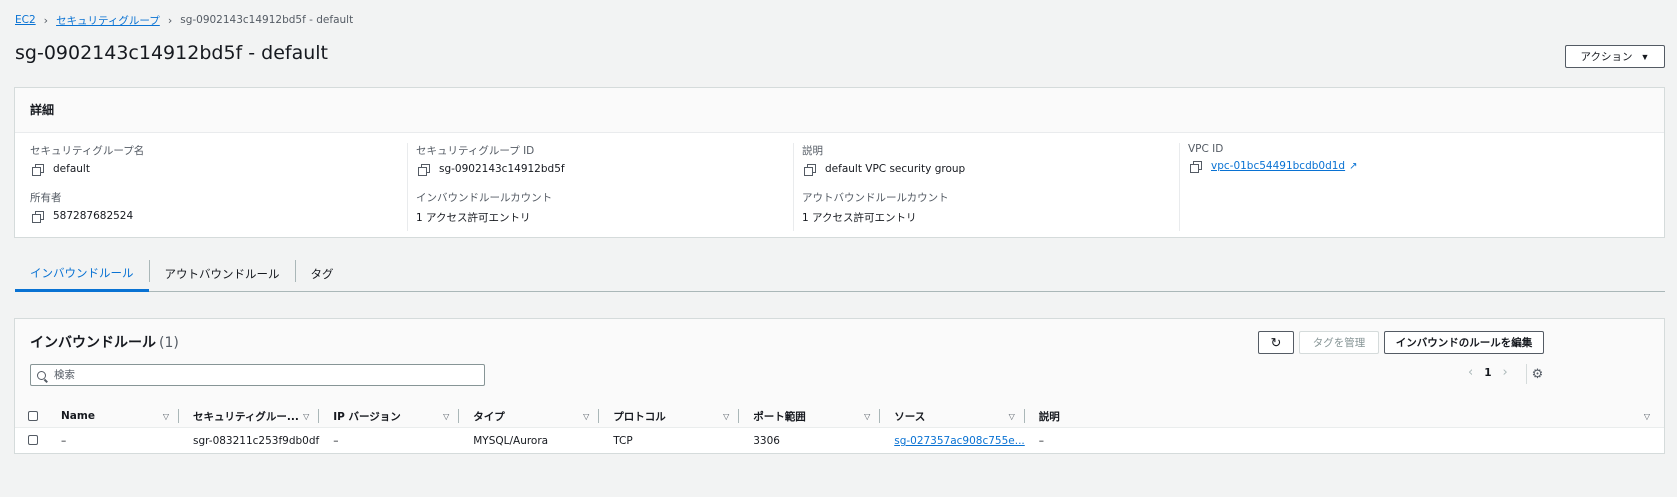 The image size is (1677, 497). I want to click on column-type: タイプ ▽, so click(529, 416).